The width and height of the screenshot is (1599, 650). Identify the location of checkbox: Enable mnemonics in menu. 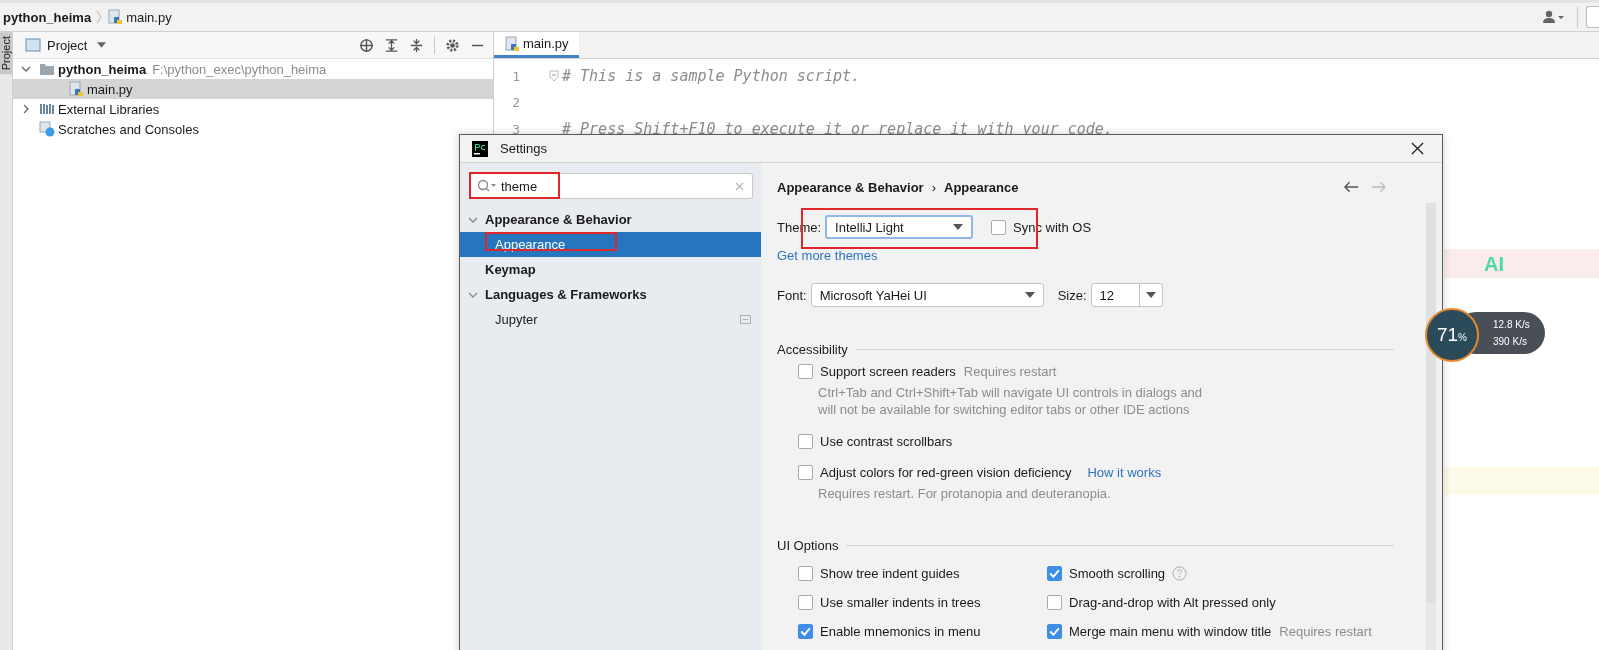
(889, 631).